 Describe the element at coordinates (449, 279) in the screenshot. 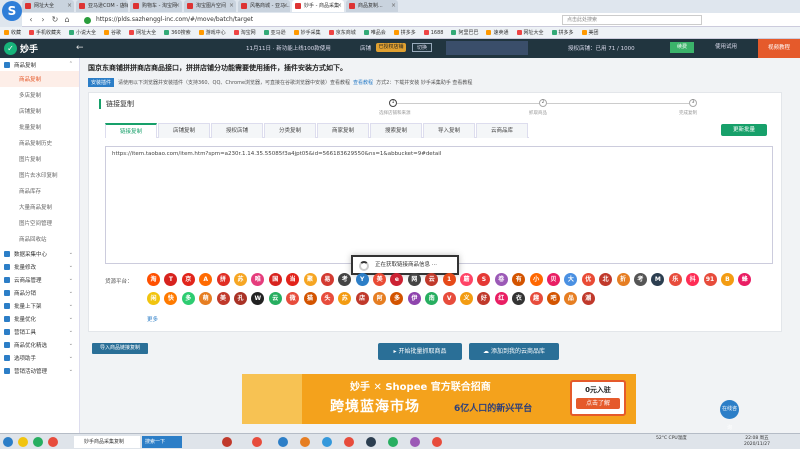

I see `platform-icon: 1` at that location.